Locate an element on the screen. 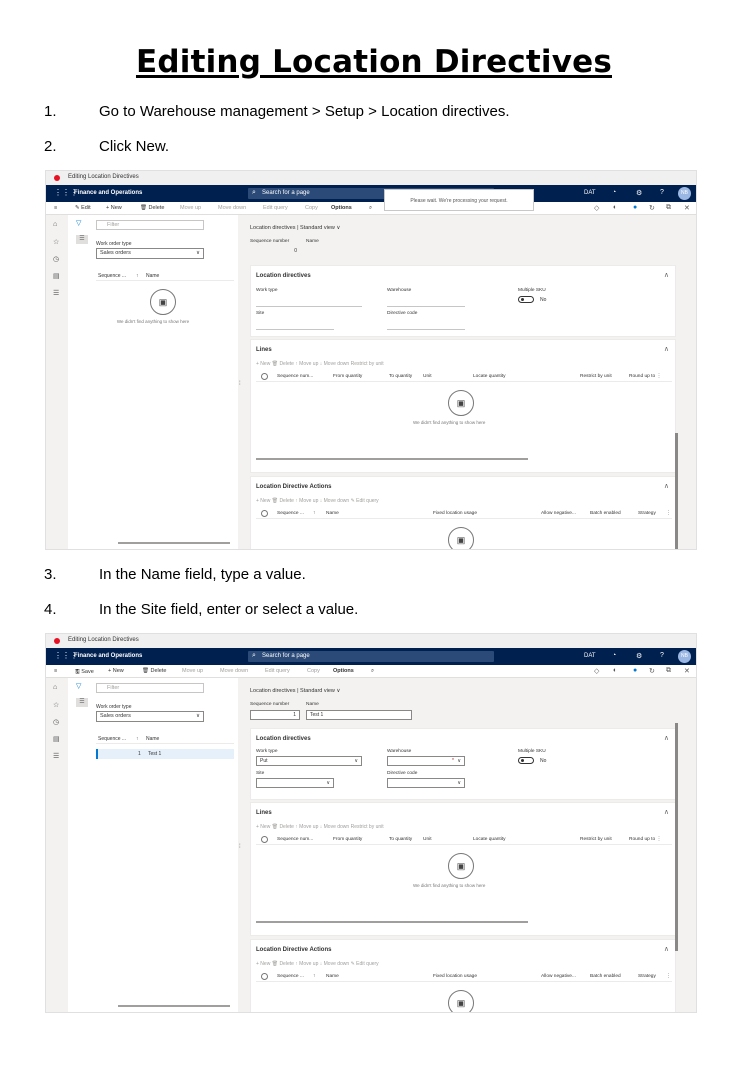 This screenshot has width=748, height=1068. home-icon: ⌂ is located at coordinates (55, 224).